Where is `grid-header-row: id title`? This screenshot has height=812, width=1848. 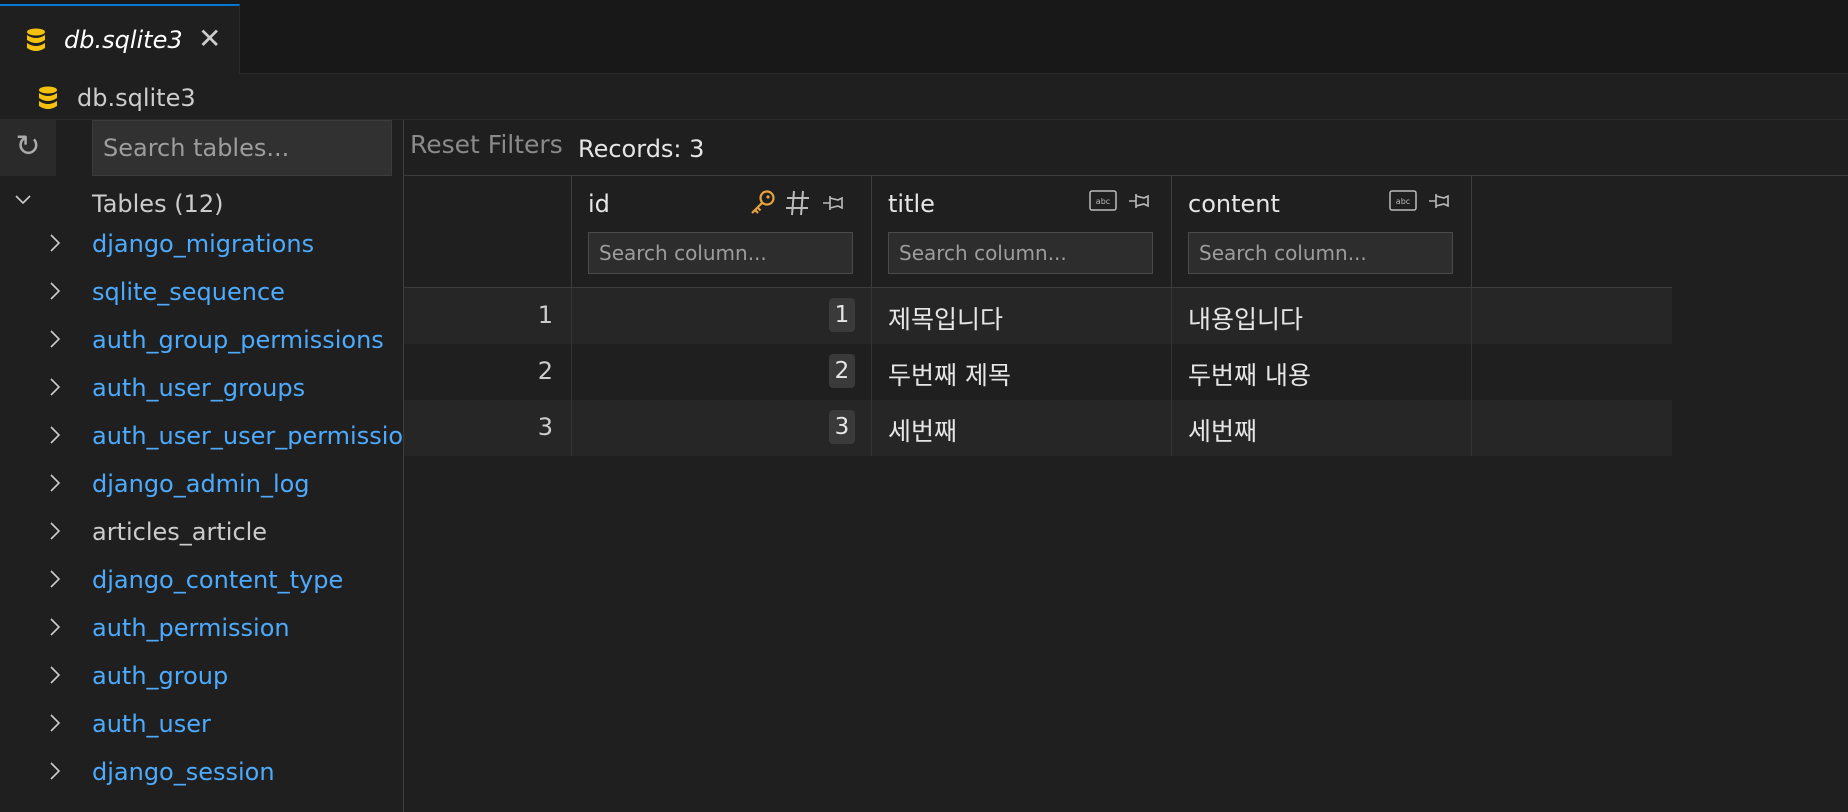 grid-header-row: id title is located at coordinates (1038, 232).